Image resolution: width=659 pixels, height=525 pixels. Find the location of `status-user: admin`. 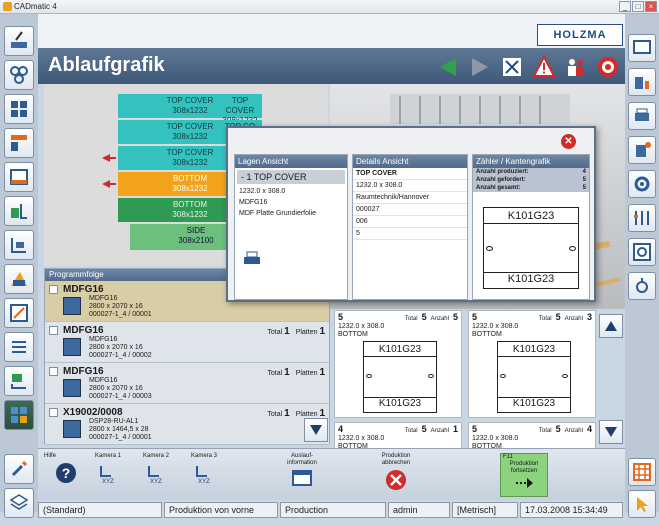

status-user: admin is located at coordinates (419, 510).